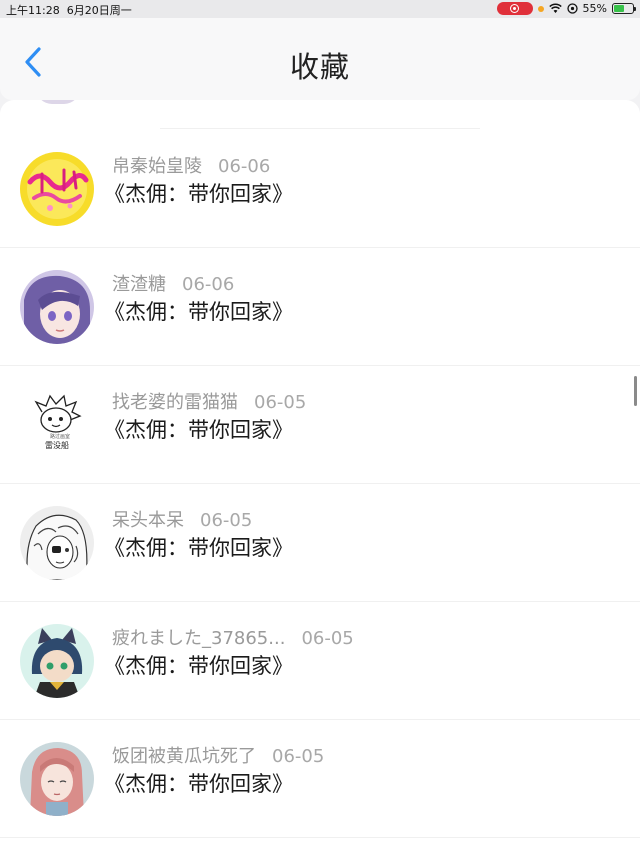  I want to click on item-meta: 帛秦始皇陵 06-06, so click(191, 165).